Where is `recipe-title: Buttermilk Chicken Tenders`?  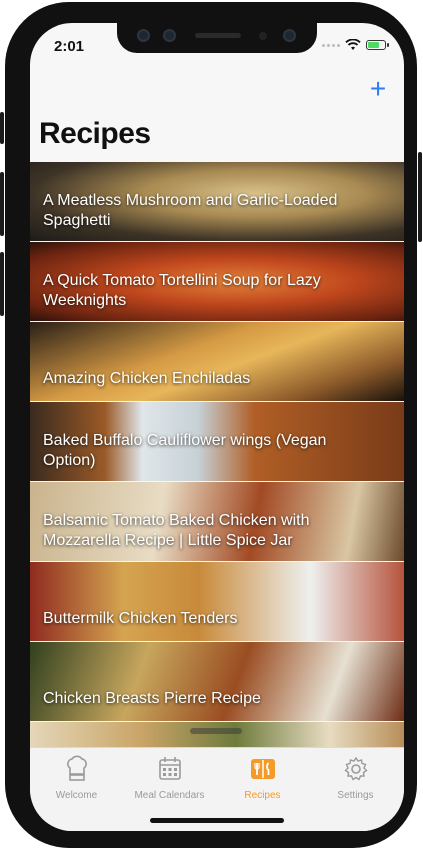 recipe-title: Buttermilk Chicken Tenders is located at coordinates (140, 618).